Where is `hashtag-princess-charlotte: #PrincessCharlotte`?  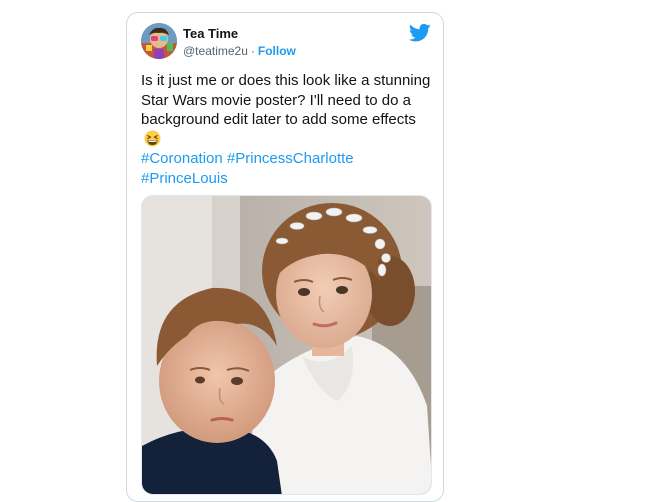
hashtag-princess-charlotte: #PrincessCharlotte is located at coordinates (290, 158).